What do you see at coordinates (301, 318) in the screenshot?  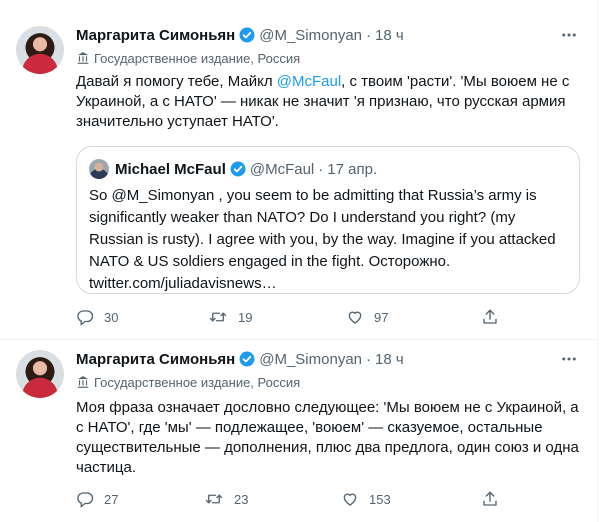 I see `action-bar: 30 19 97` at bounding box center [301, 318].